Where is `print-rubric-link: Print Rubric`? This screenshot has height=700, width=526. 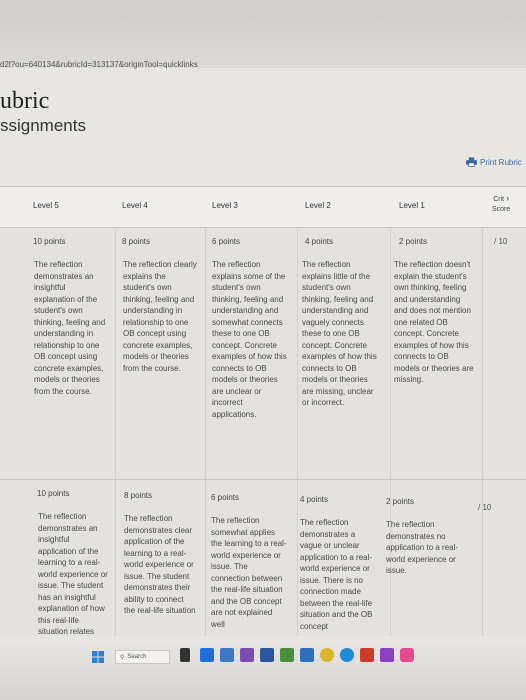
print-rubric-link: Print Rubric is located at coordinates (494, 162).